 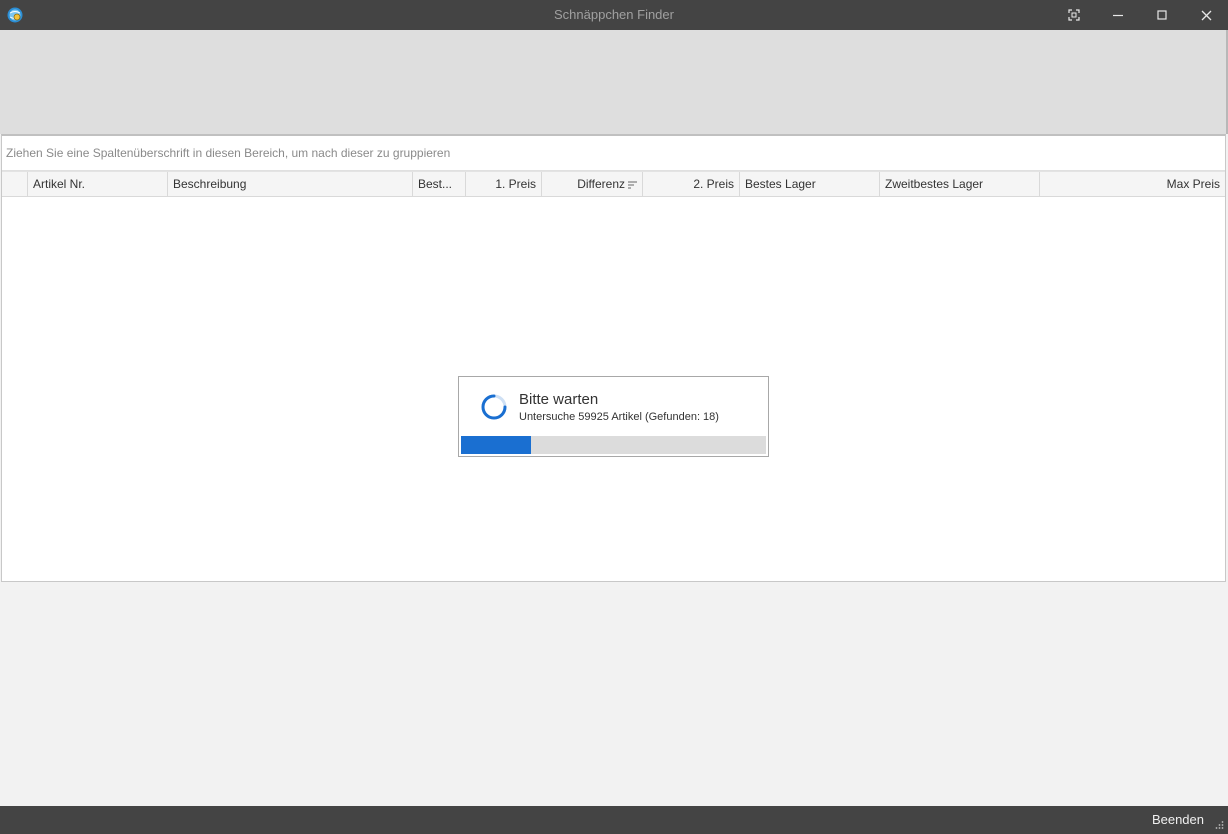 What do you see at coordinates (515, 184) in the screenshot?
I see `column-header-label: 1. Preis` at bounding box center [515, 184].